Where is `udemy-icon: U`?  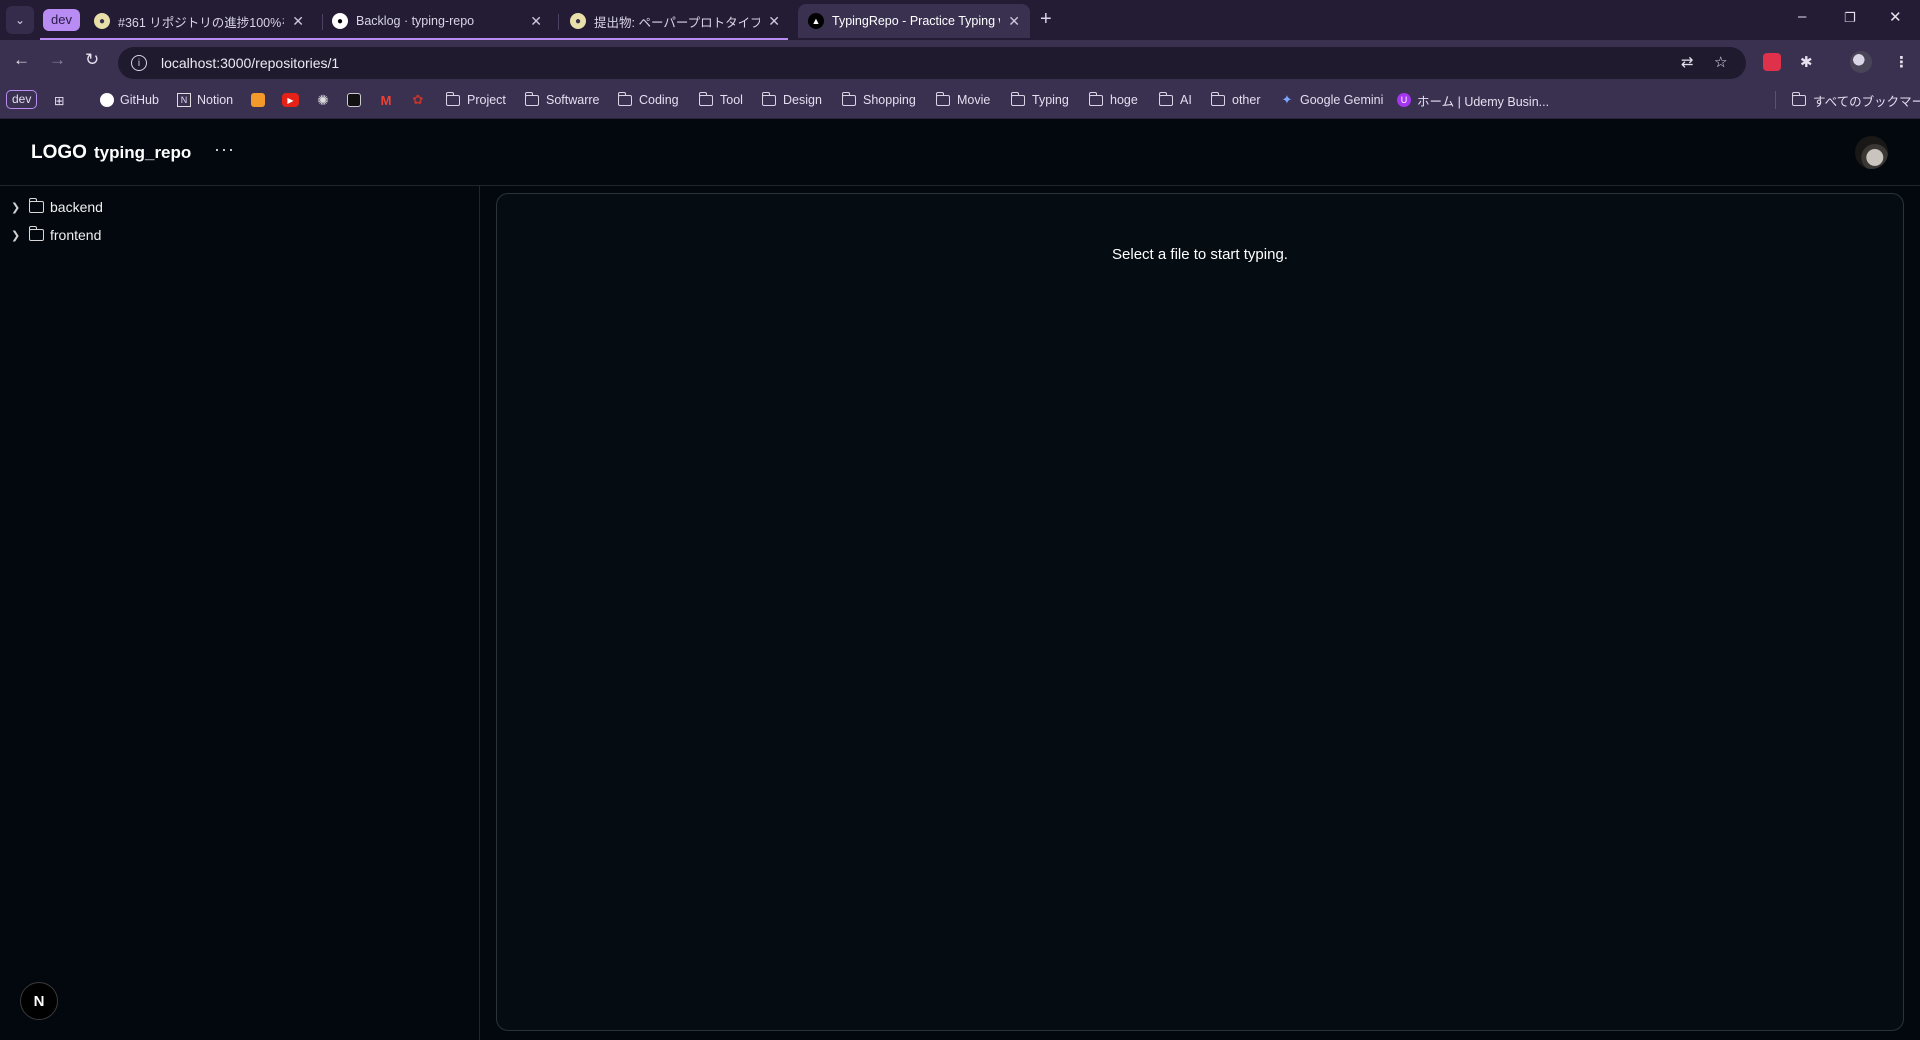
udemy-icon: U is located at coordinates (1404, 100).